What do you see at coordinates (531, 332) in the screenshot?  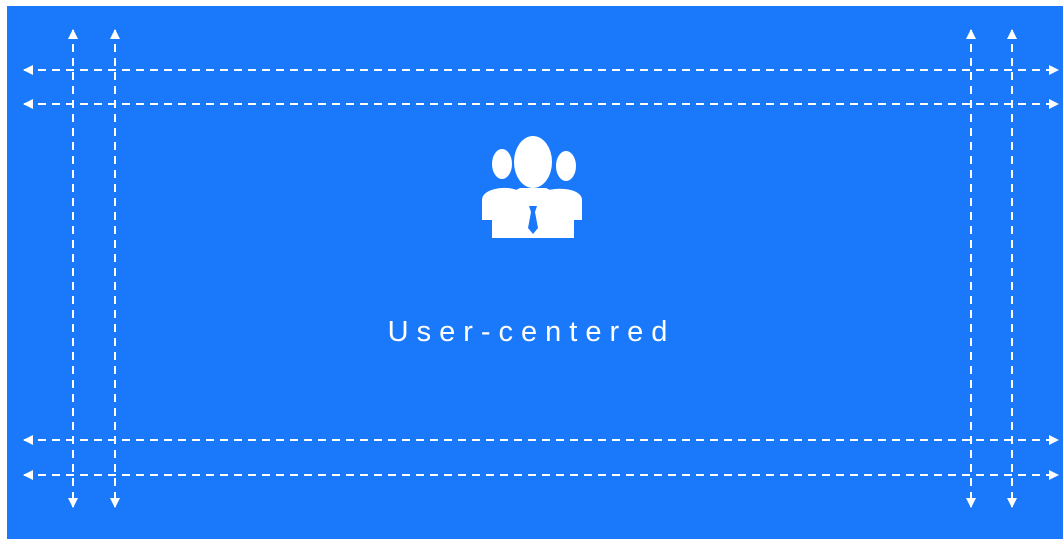 I see `caption-label: User-centered` at bounding box center [531, 332].